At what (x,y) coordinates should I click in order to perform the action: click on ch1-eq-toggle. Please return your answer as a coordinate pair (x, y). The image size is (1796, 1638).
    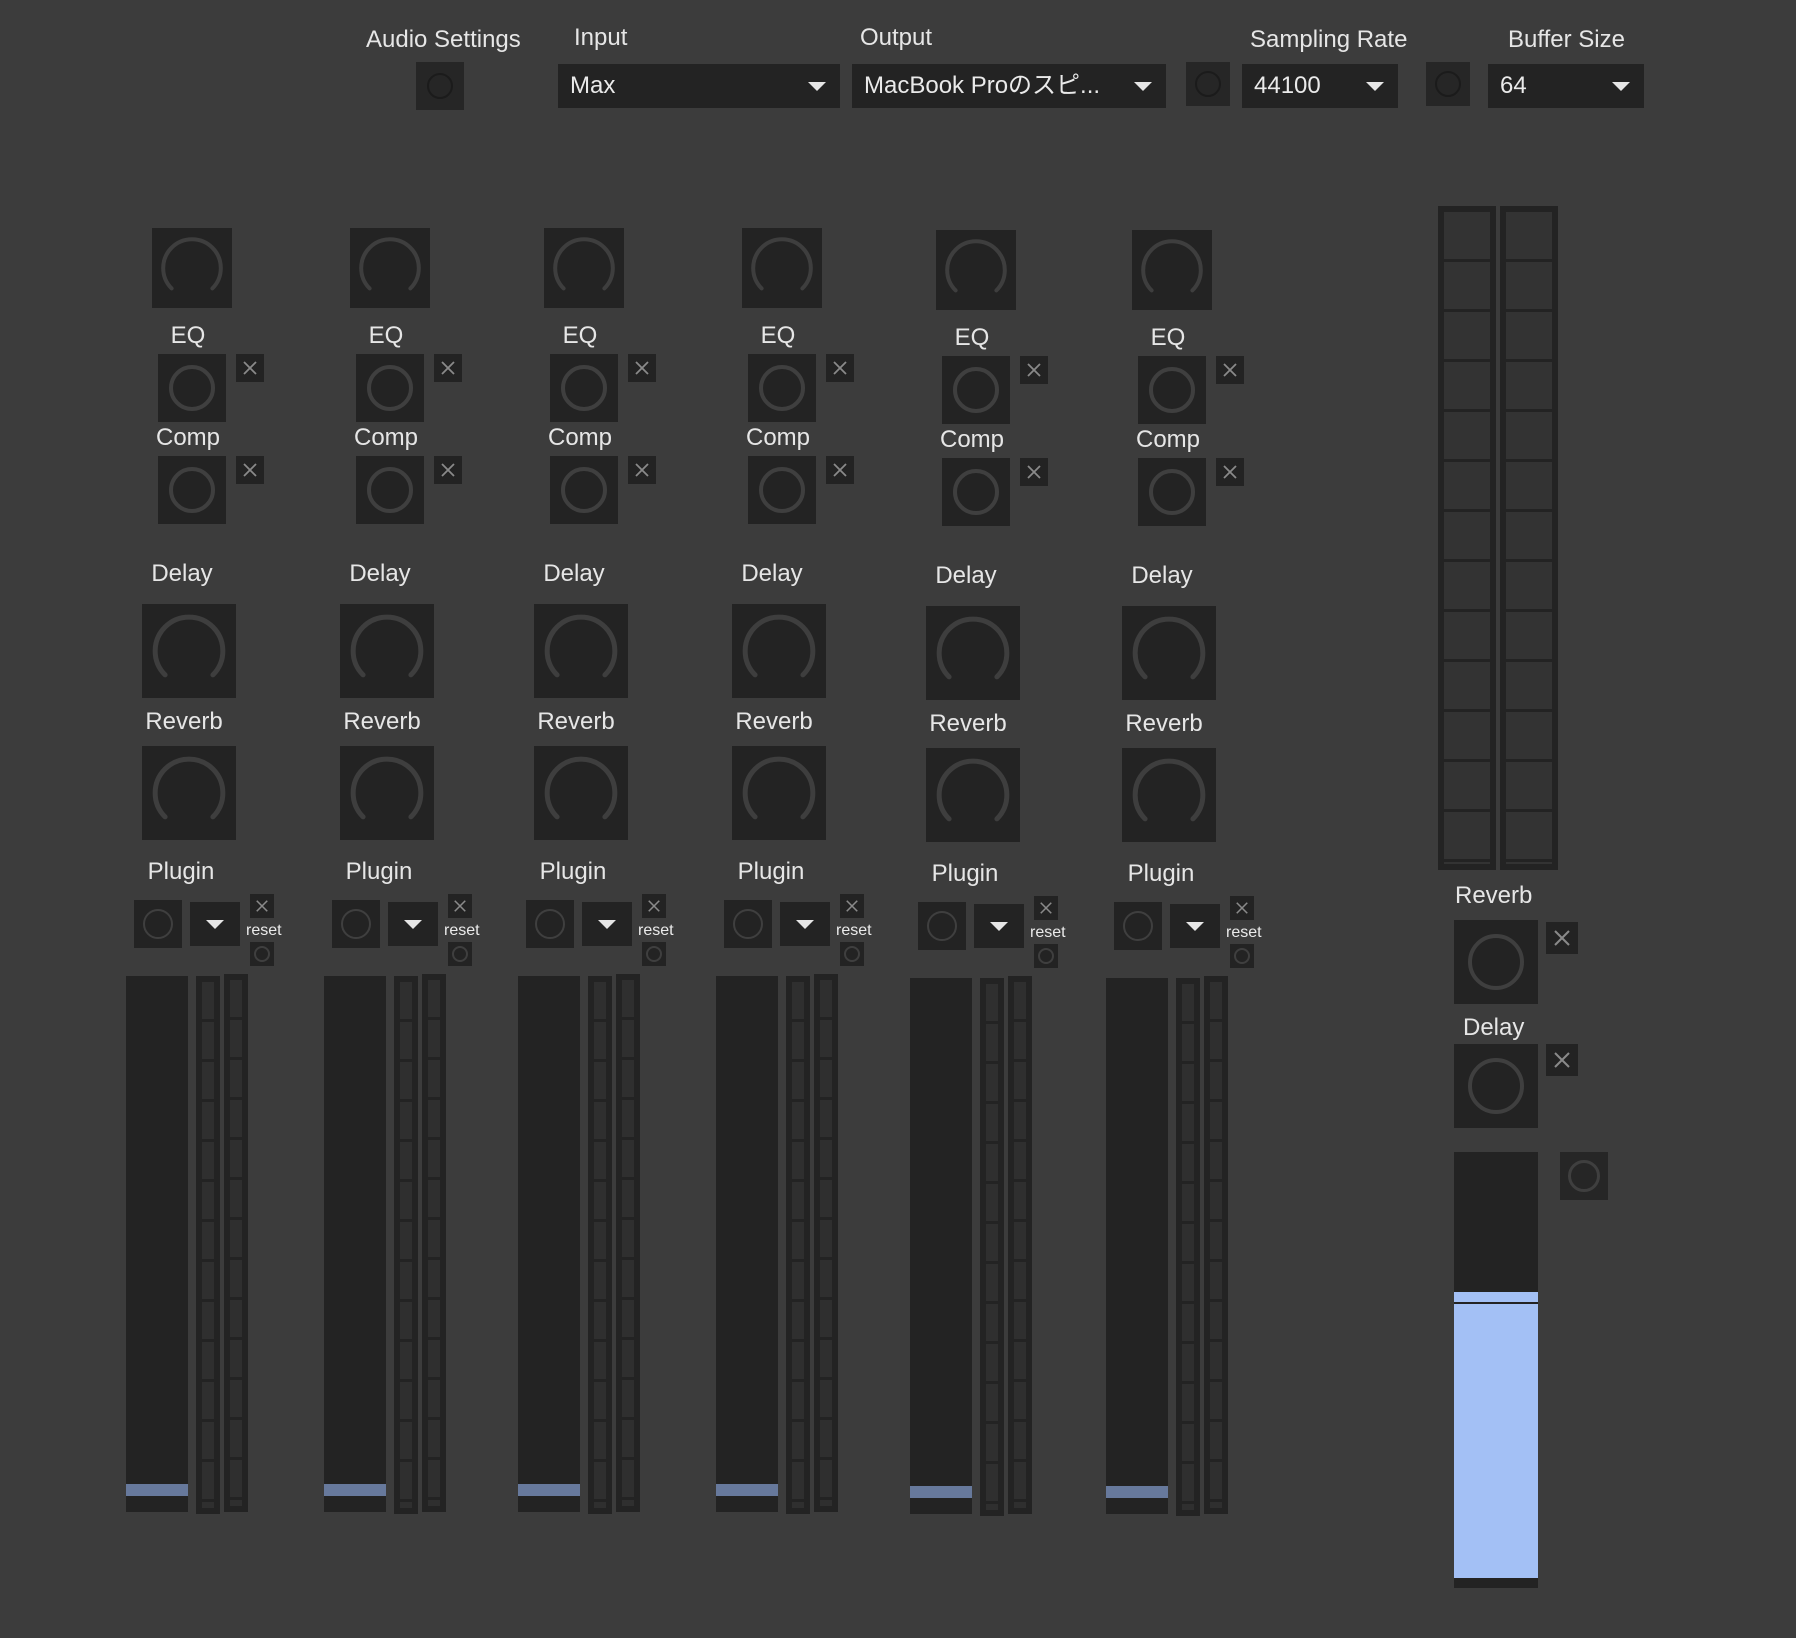
    Looking at the image, I should click on (192, 388).